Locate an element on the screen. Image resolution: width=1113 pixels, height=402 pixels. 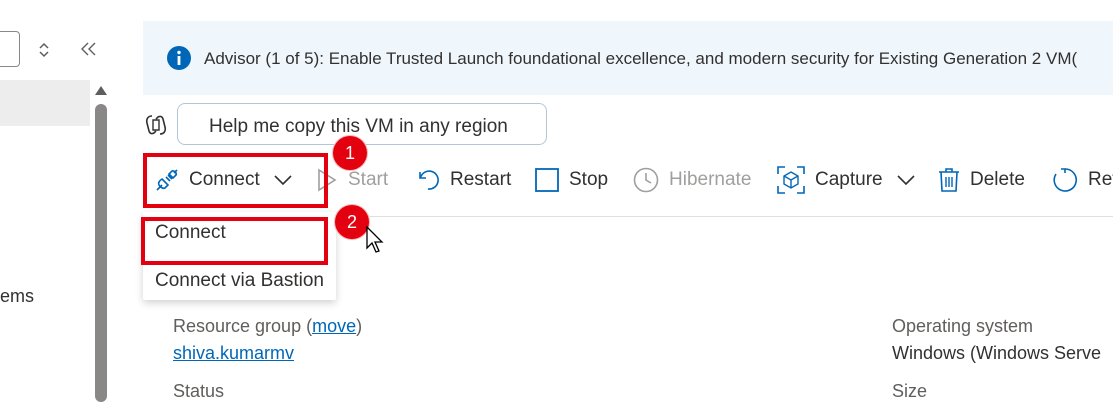
trash-icon is located at coordinates (949, 180).